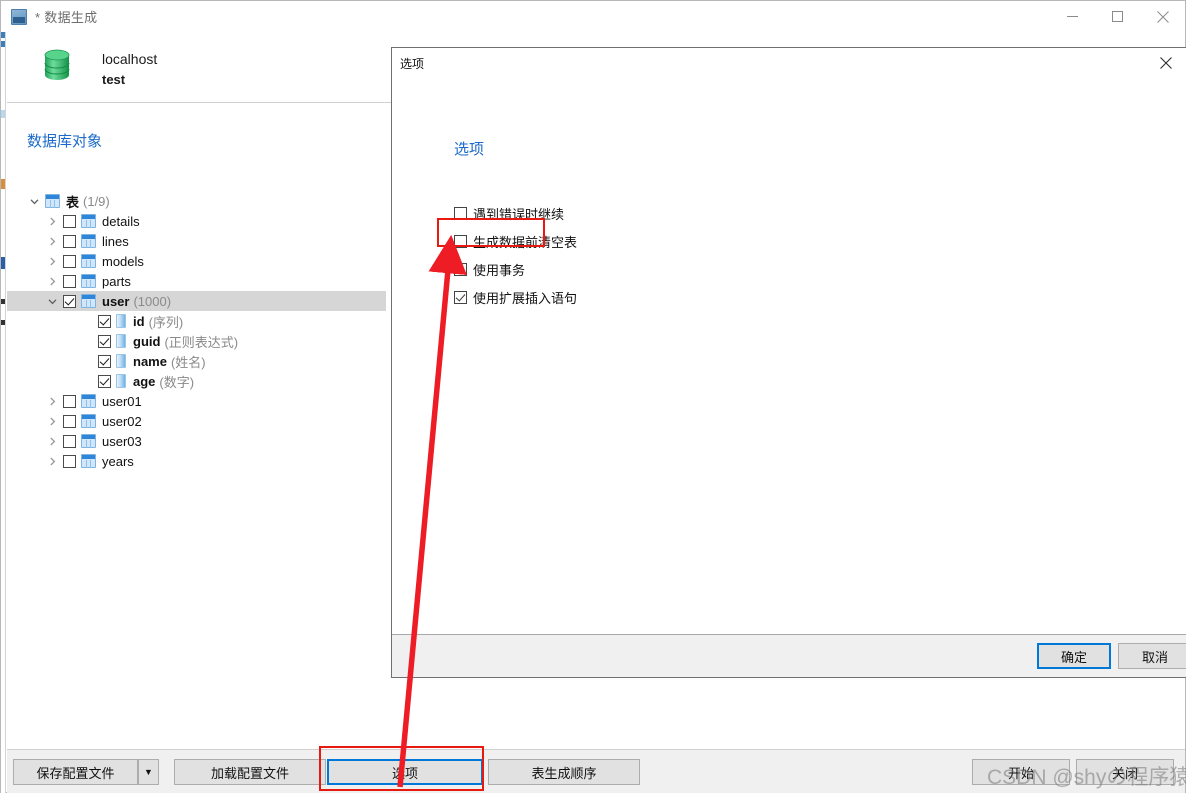  I want to click on tree-item: user01, so click(196, 401).